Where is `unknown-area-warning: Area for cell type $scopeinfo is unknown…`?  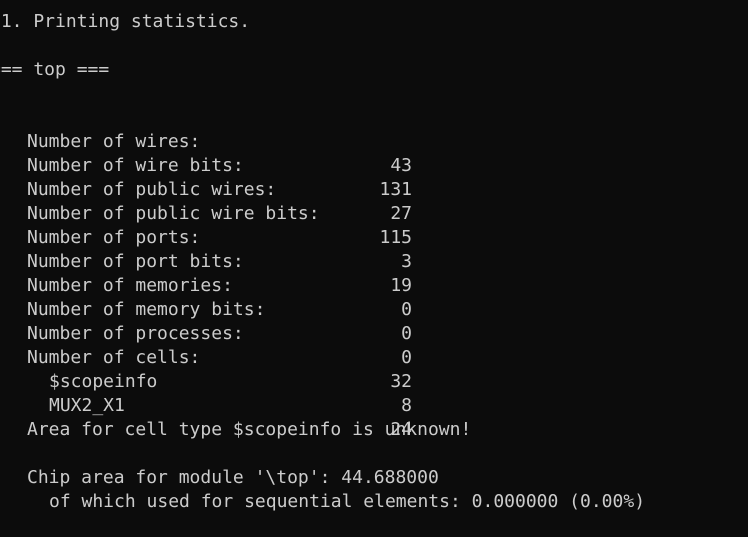
unknown-area-warning: Area for cell type $scopeinfo is unknown… is located at coordinates (249, 429).